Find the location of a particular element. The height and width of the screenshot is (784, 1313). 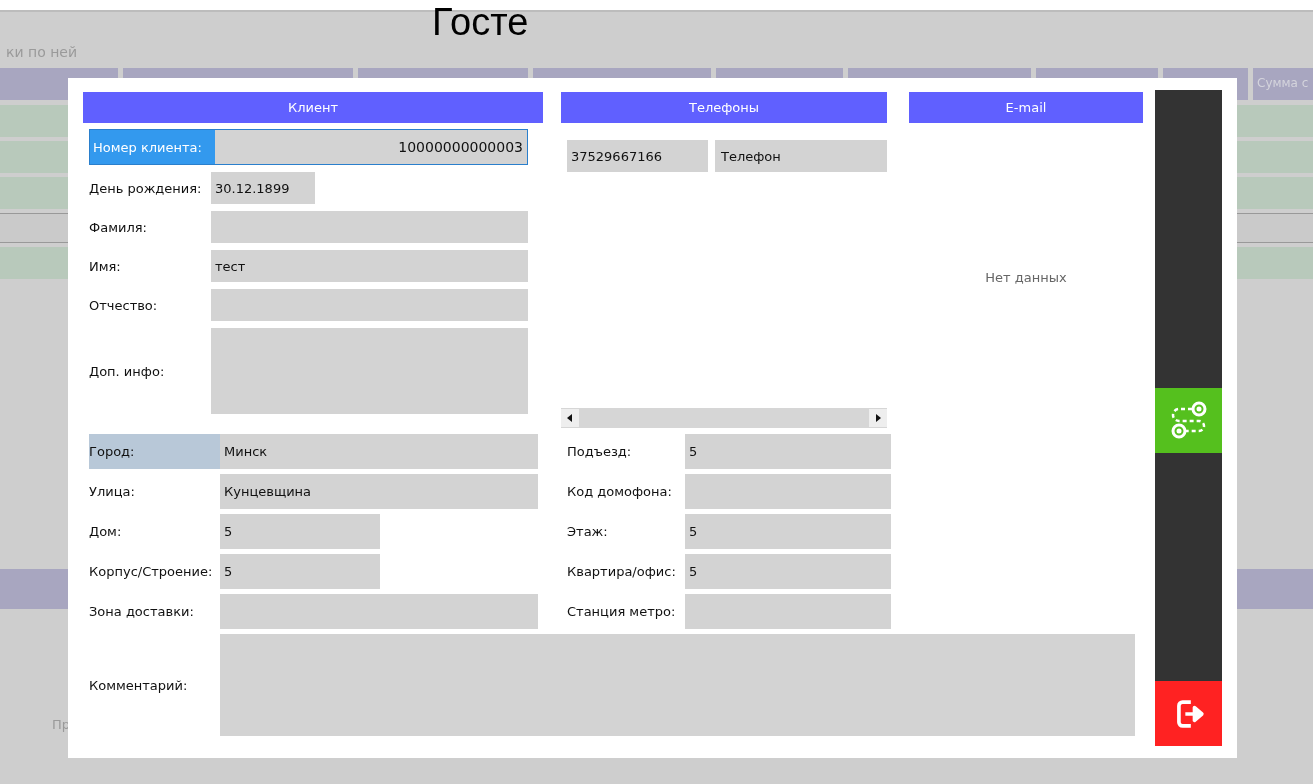

field-label: Зона доставки: is located at coordinates (142, 612).